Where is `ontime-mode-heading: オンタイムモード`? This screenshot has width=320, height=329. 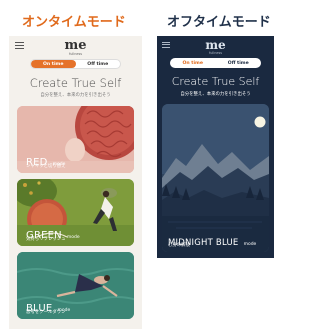 ontime-mode-heading: オンタイムモード is located at coordinates (74, 22).